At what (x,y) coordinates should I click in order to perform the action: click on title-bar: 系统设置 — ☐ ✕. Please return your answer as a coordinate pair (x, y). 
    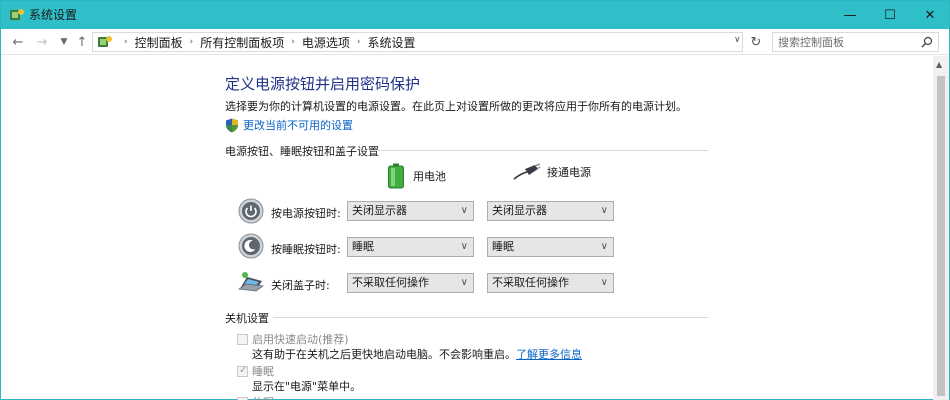
    Looking at the image, I should click on (475, 15).